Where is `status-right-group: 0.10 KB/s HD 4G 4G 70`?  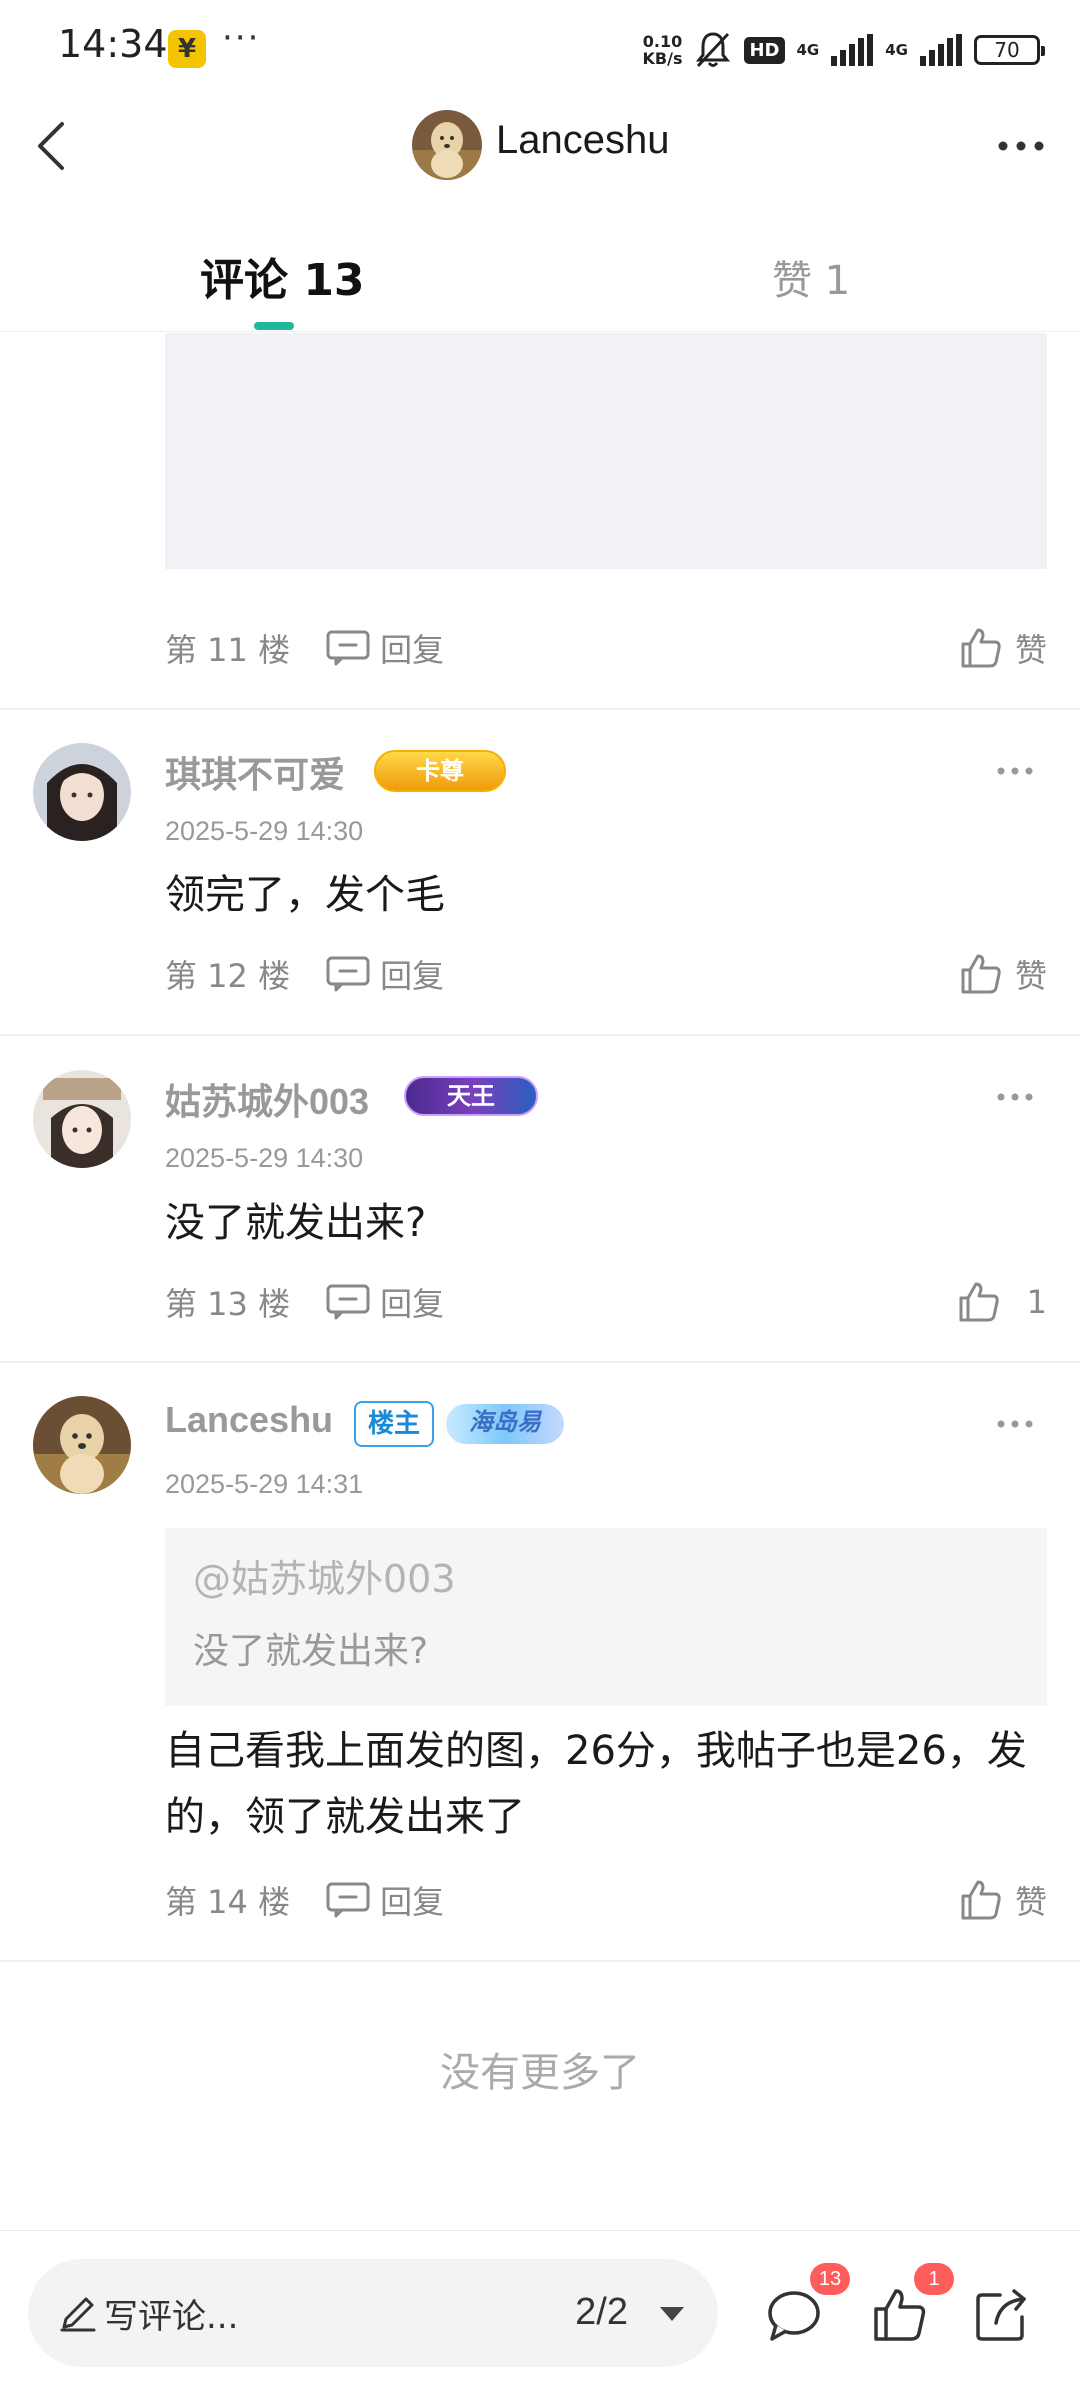 status-right-group: 0.10 KB/s HD 4G 4G 70 is located at coordinates (844, 50).